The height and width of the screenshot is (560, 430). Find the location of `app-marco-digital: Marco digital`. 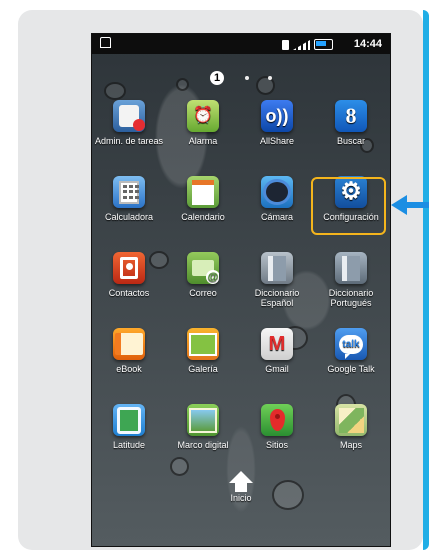

app-marco-digital: Marco digital is located at coordinates (203, 434).